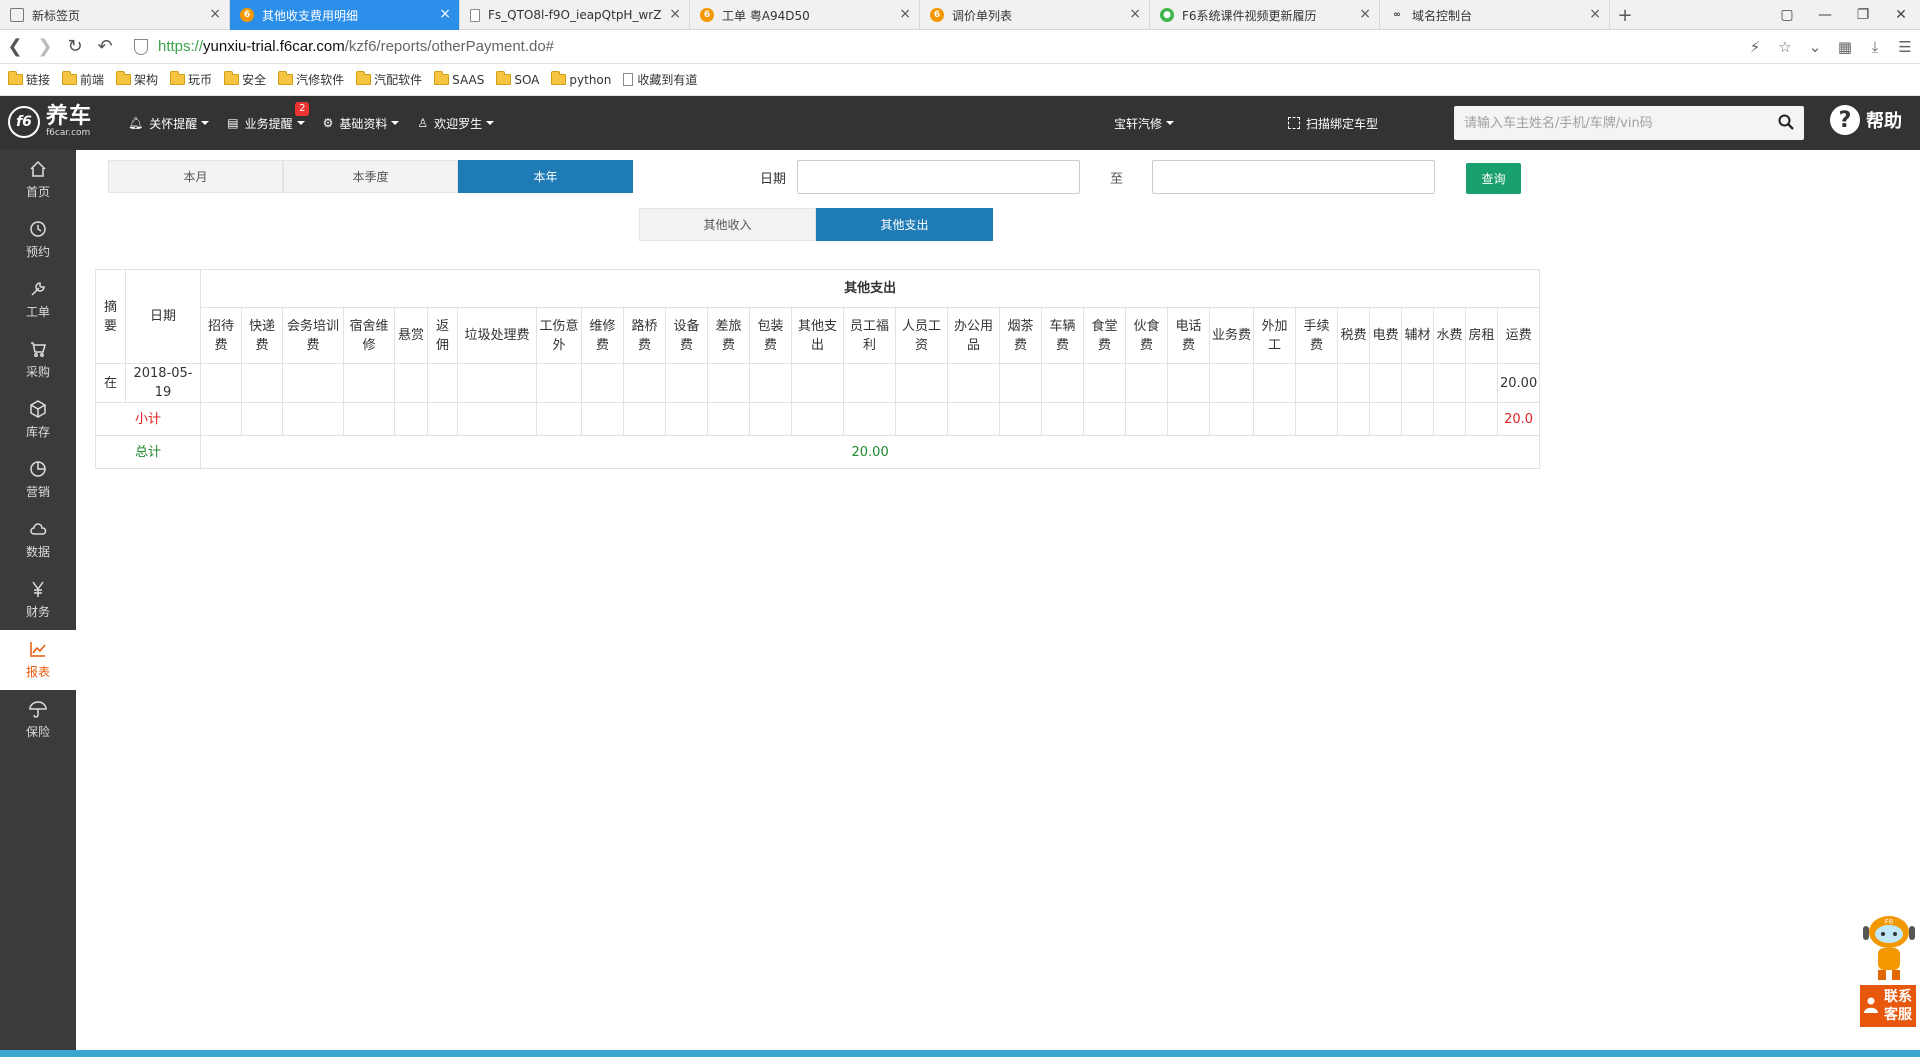  I want to click on help-button: ? 帮助, so click(1866, 120).